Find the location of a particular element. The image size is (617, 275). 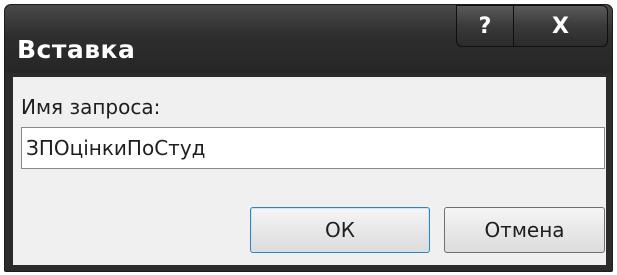

close-button: X is located at coordinates (561, 26).